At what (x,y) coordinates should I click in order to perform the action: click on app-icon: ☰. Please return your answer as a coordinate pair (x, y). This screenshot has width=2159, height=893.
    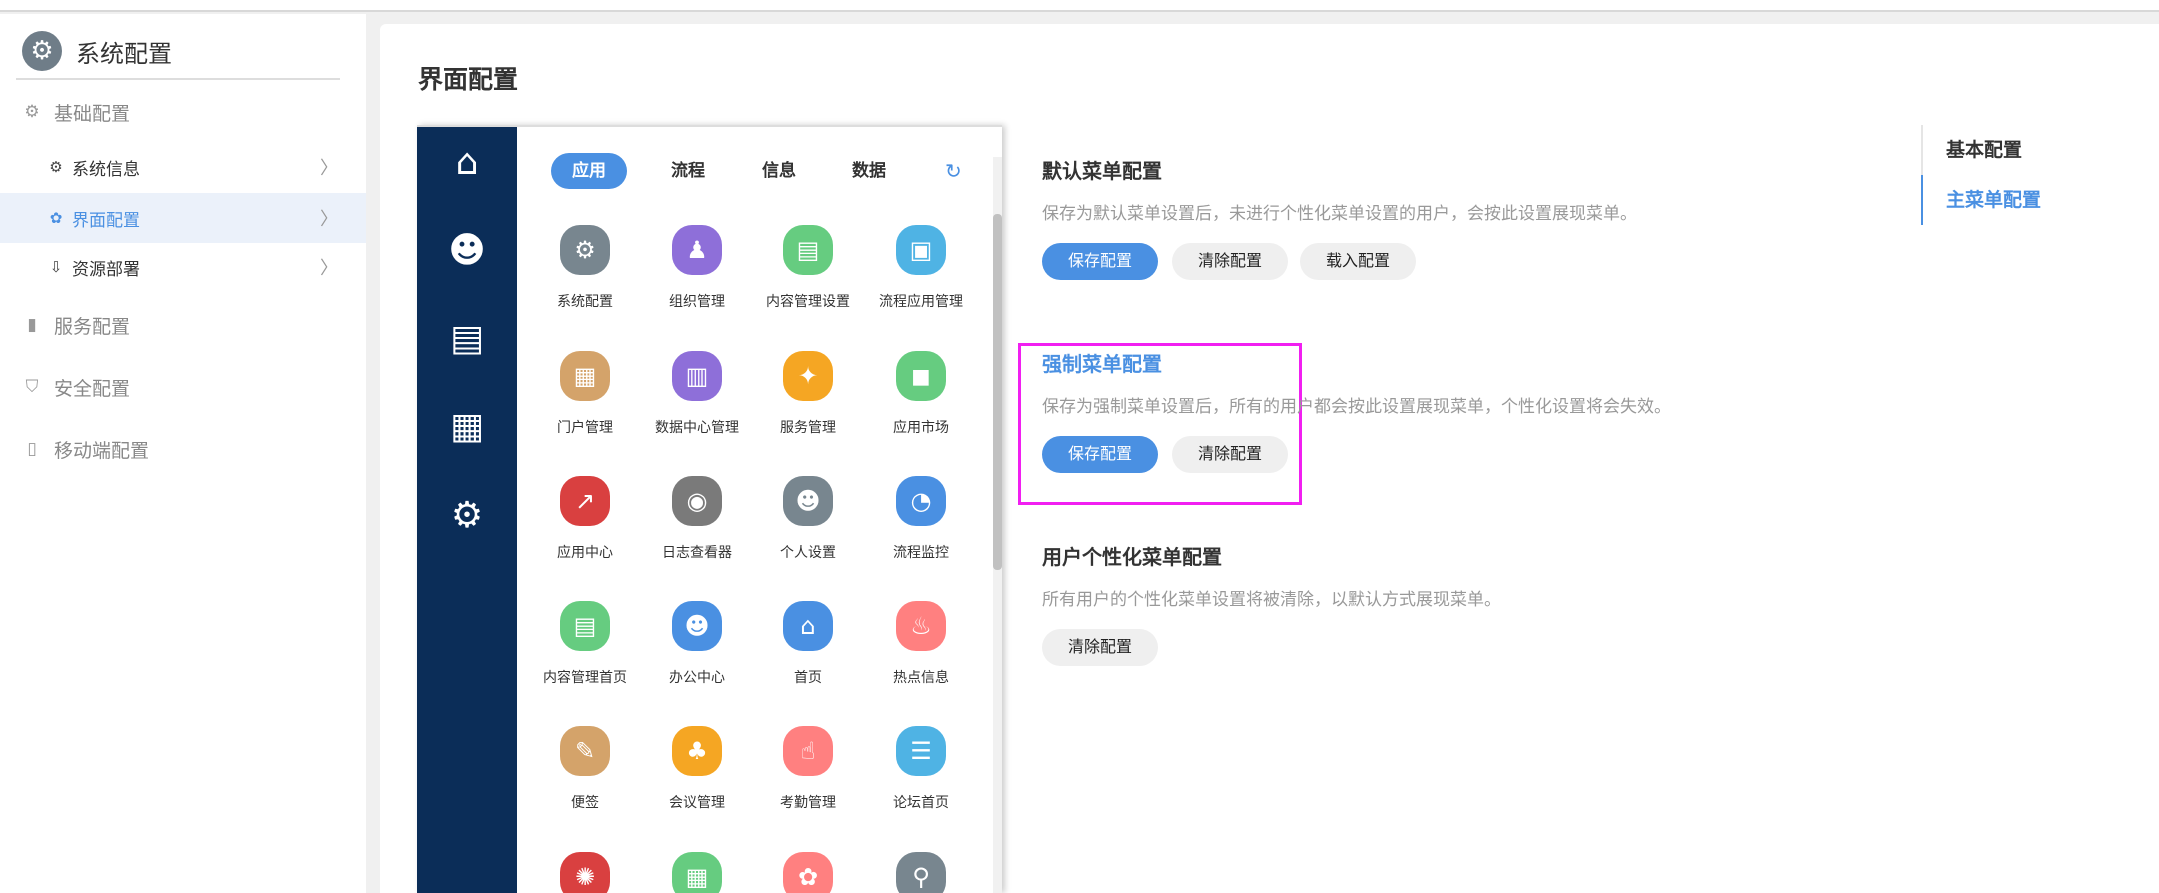
    Looking at the image, I should click on (921, 751).